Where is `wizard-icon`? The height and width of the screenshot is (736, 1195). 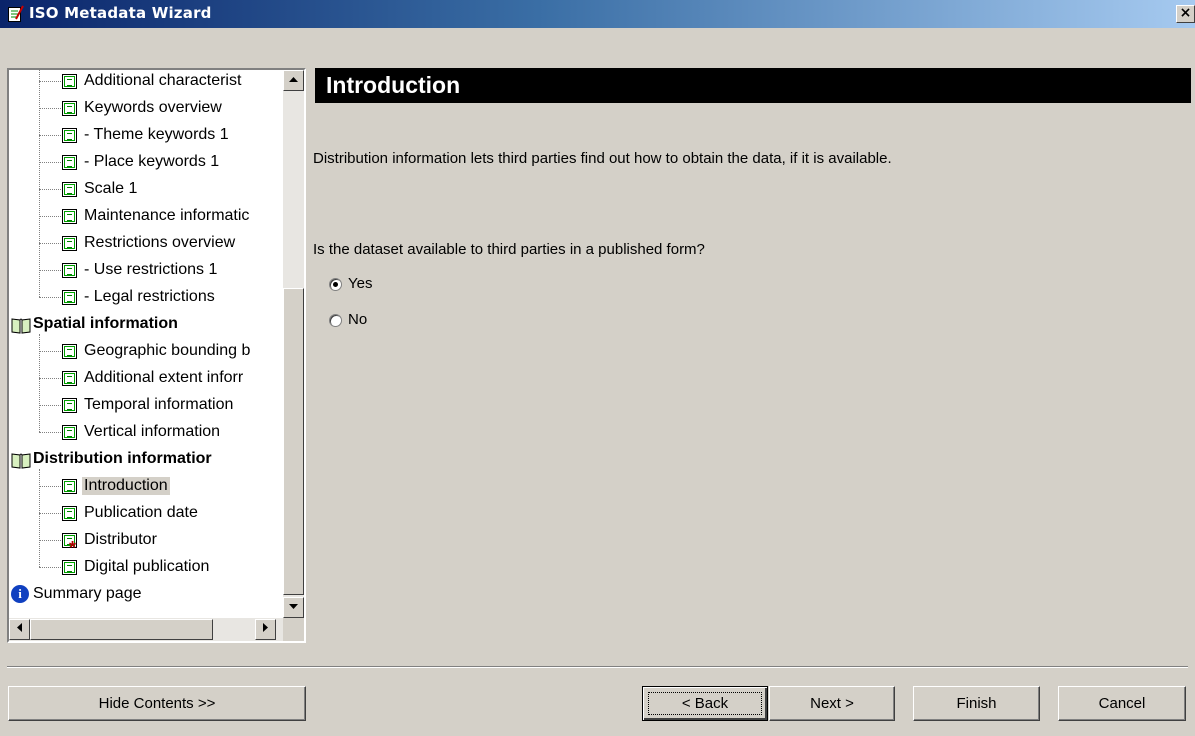 wizard-icon is located at coordinates (16, 13).